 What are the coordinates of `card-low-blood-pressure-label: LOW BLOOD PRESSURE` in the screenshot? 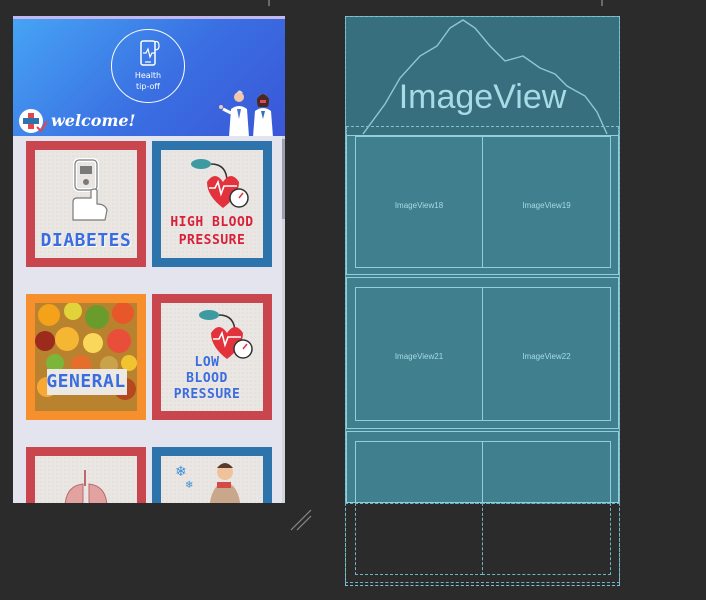 It's located at (207, 378).